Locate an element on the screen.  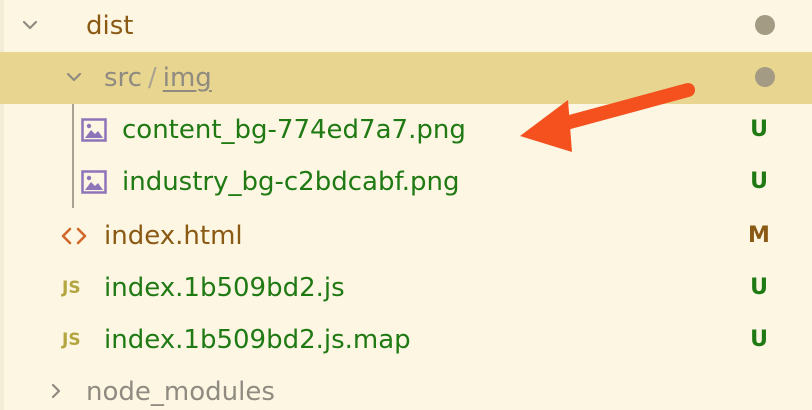
compact-folder-path: src / img is located at coordinates (158, 78).